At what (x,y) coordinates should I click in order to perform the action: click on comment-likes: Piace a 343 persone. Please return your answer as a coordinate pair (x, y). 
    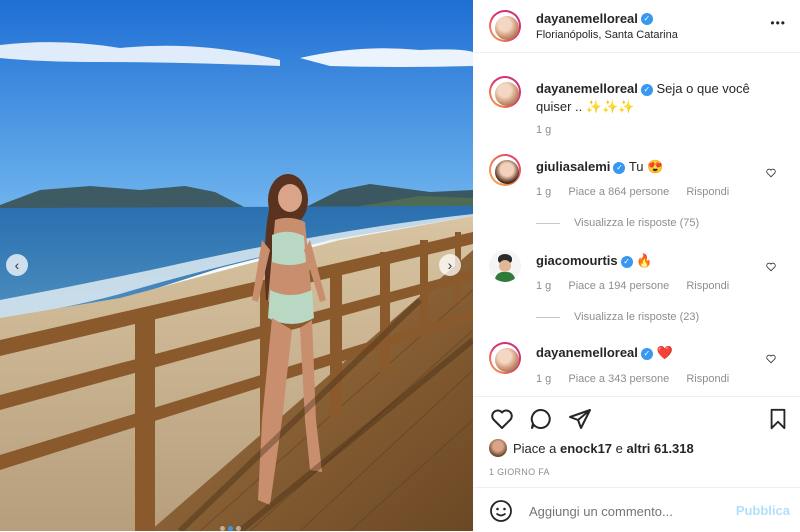
    Looking at the image, I should click on (618, 379).